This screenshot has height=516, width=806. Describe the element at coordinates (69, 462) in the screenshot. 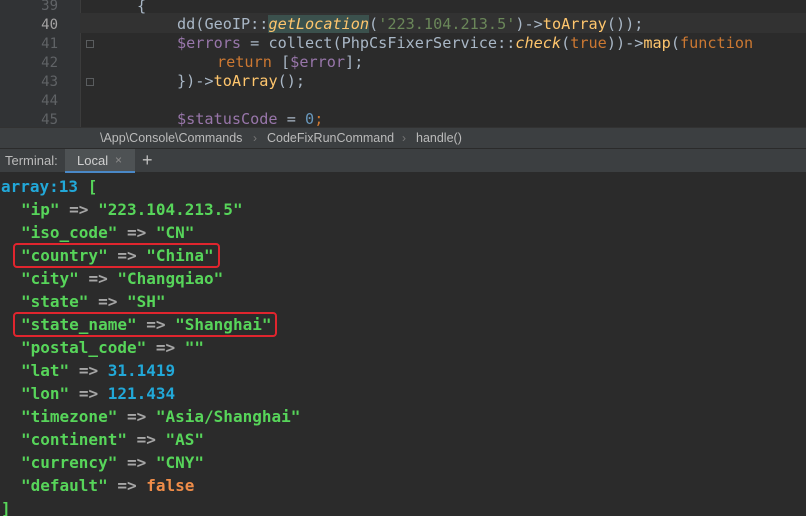

I see `entry-key: "currency"` at that location.